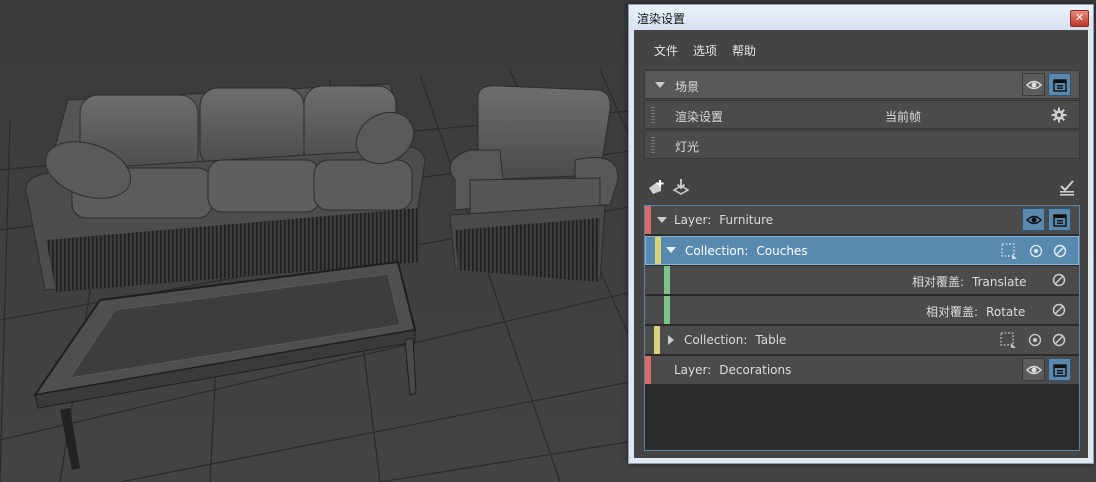 Image resolution: width=1096 pixels, height=482 pixels. I want to click on render-check-icon, so click(1067, 188).